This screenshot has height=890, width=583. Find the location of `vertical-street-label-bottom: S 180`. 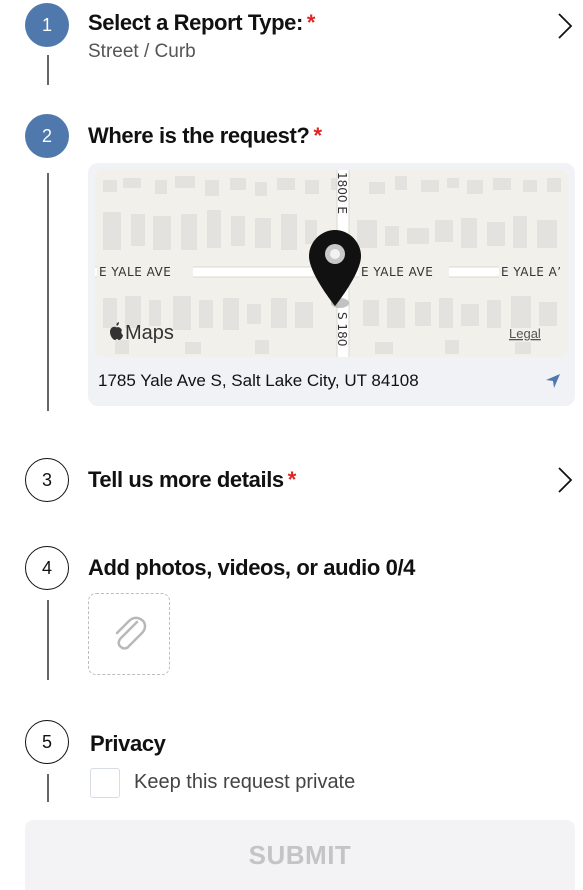

vertical-street-label-bottom: S 180 is located at coordinates (342, 329).